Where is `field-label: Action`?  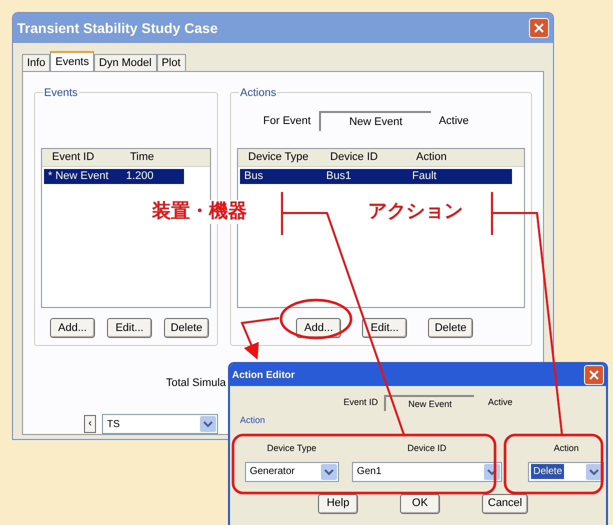 field-label: Action is located at coordinates (566, 448).